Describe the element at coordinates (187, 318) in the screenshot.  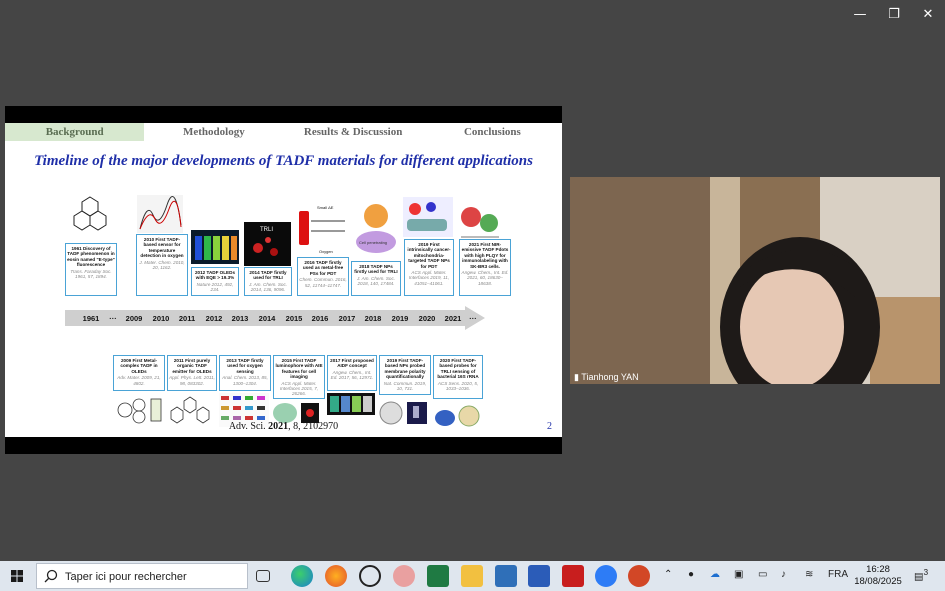
I see `year-2011: 2011` at that location.